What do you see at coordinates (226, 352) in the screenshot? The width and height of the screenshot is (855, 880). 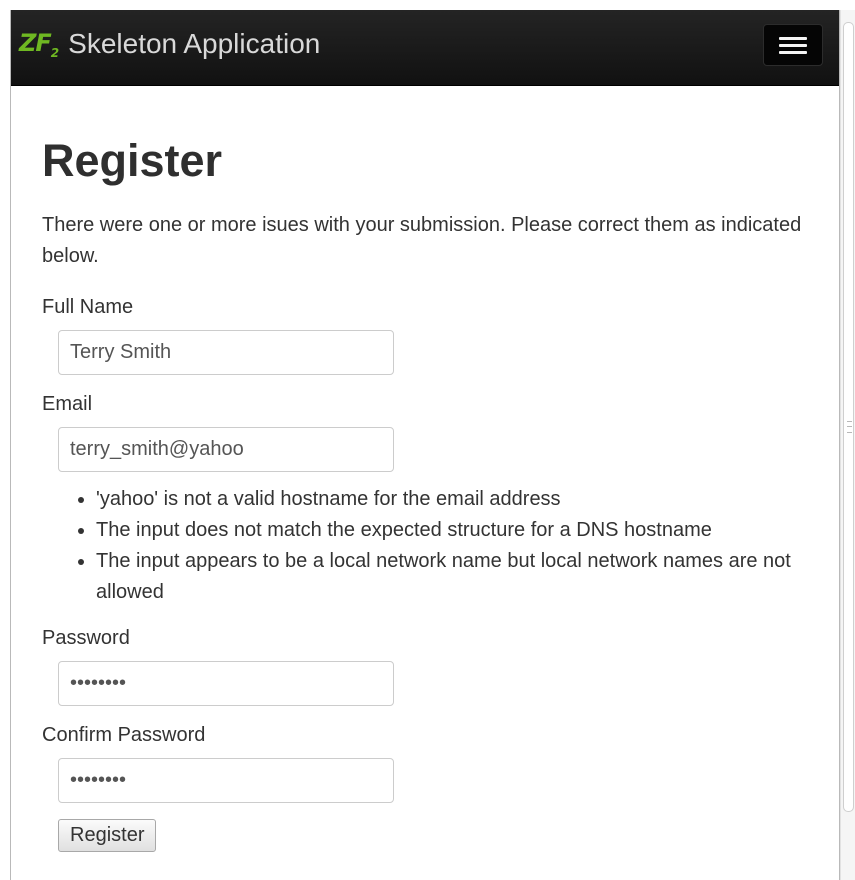 I see `full-name-input` at bounding box center [226, 352].